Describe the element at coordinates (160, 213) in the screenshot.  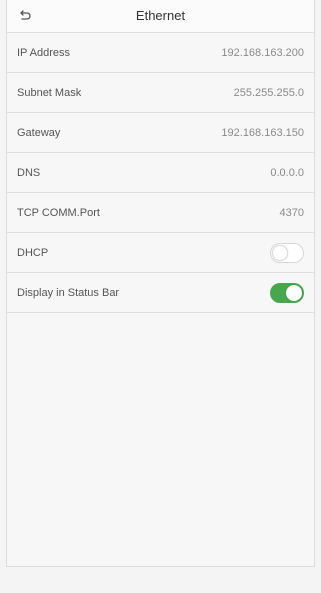
I see `tcp-port-row: TCP COMM.Port 4370` at that location.